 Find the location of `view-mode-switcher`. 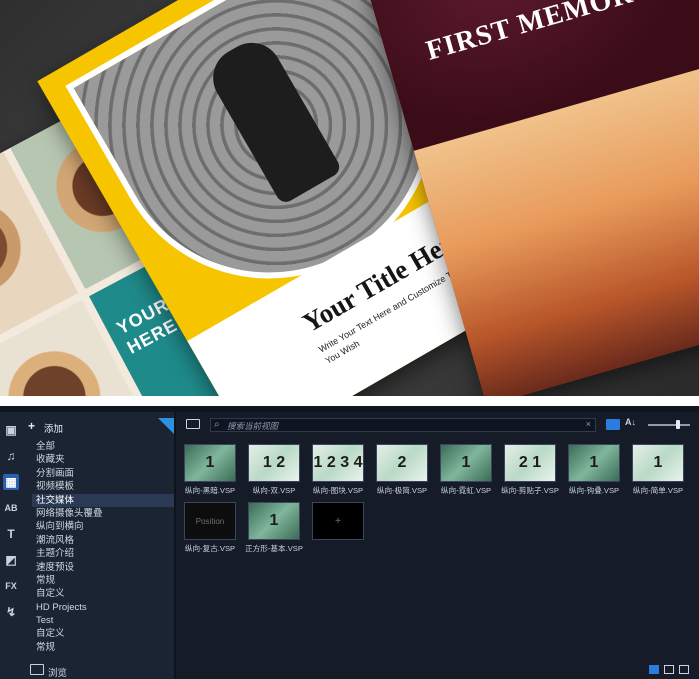

view-mode-switcher is located at coordinates (671, 670).